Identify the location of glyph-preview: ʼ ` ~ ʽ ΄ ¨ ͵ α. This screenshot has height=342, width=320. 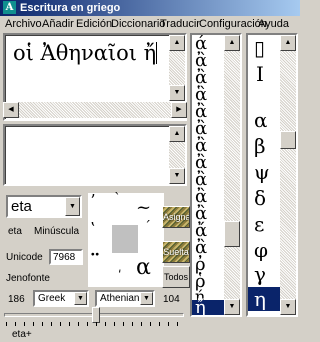
(126, 239).